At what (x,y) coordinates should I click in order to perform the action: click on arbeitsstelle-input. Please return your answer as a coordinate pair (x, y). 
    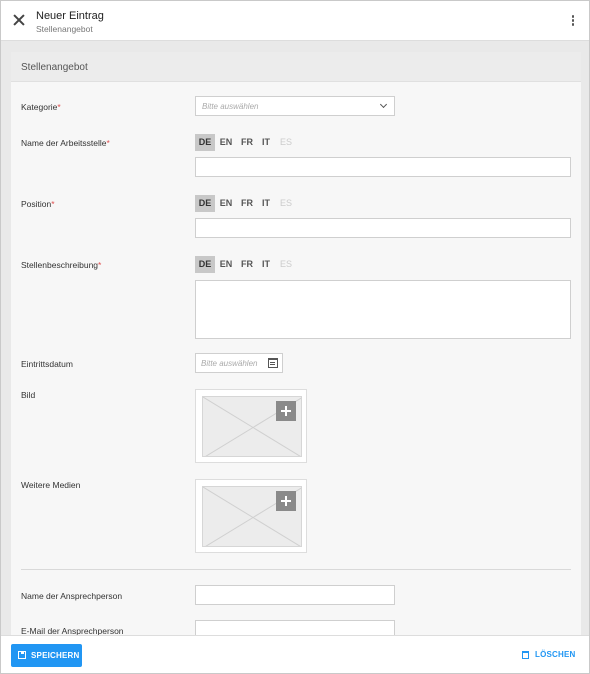
    Looking at the image, I should click on (383, 167).